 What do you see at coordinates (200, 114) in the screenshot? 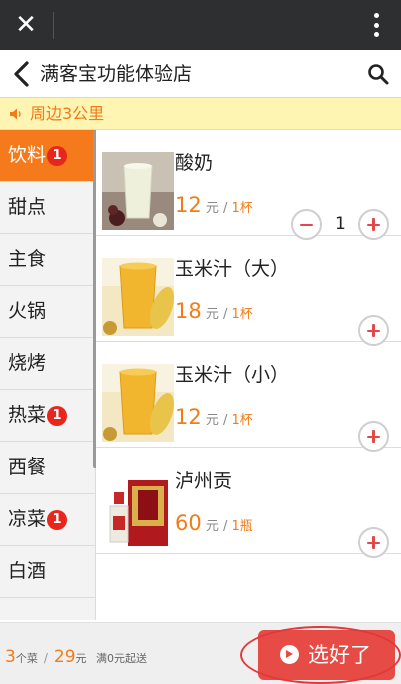
I see `notice-bar: 周边3公里` at bounding box center [200, 114].